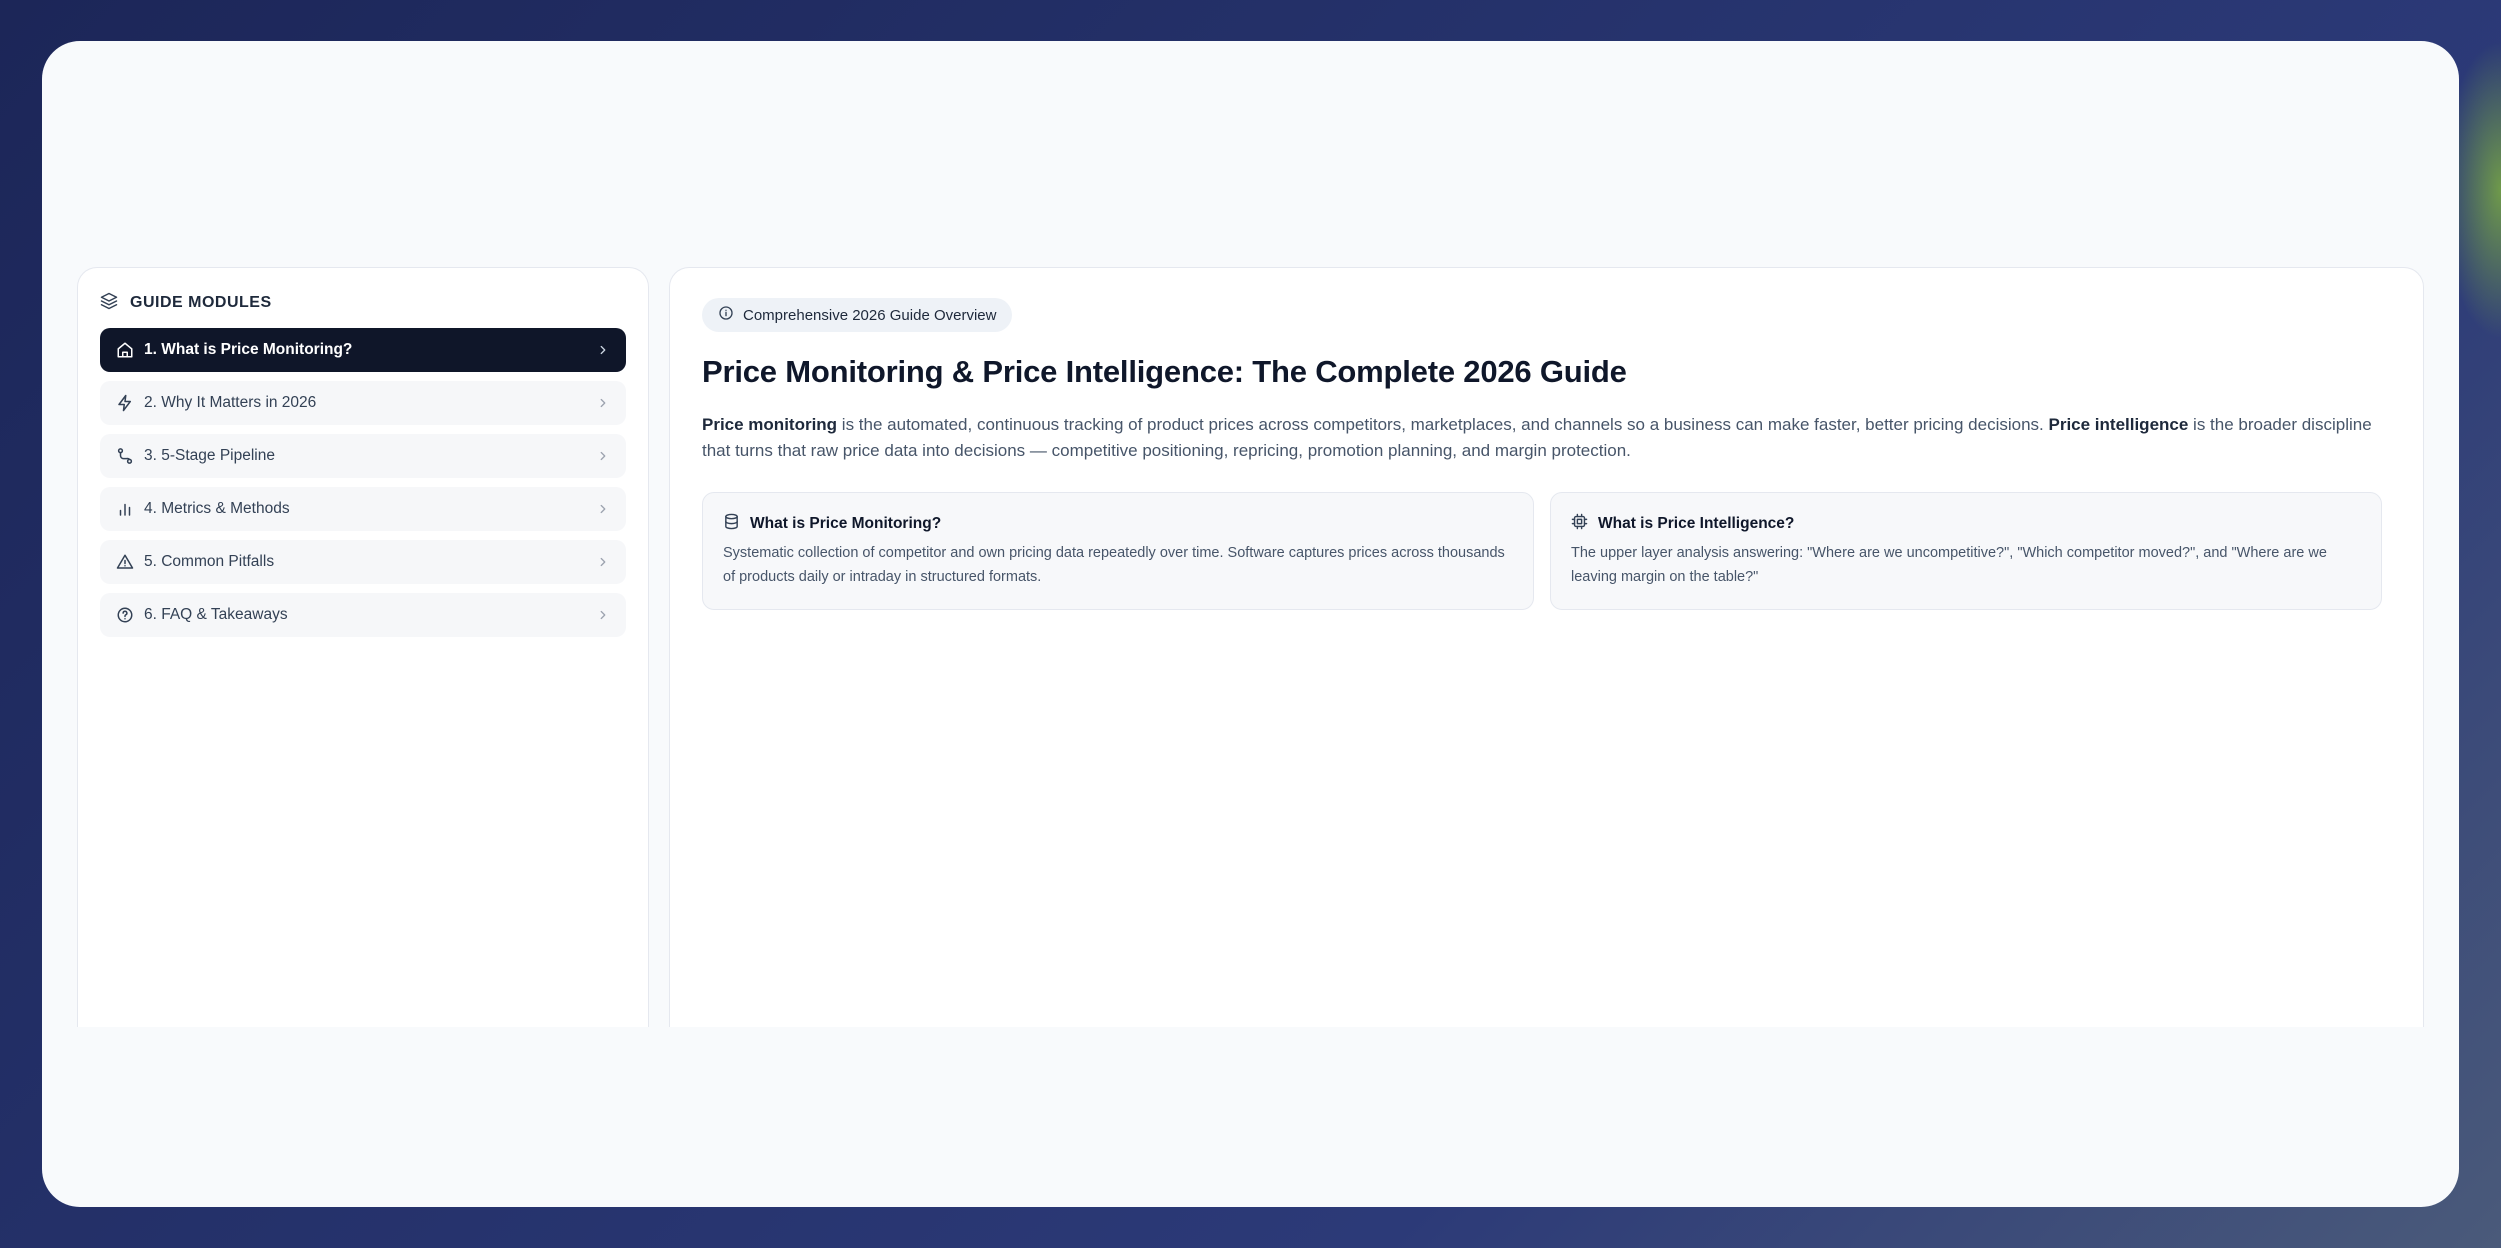  Describe the element at coordinates (209, 455) in the screenshot. I see `nav-item-label: 3. 5-Stage Pipeline` at that location.